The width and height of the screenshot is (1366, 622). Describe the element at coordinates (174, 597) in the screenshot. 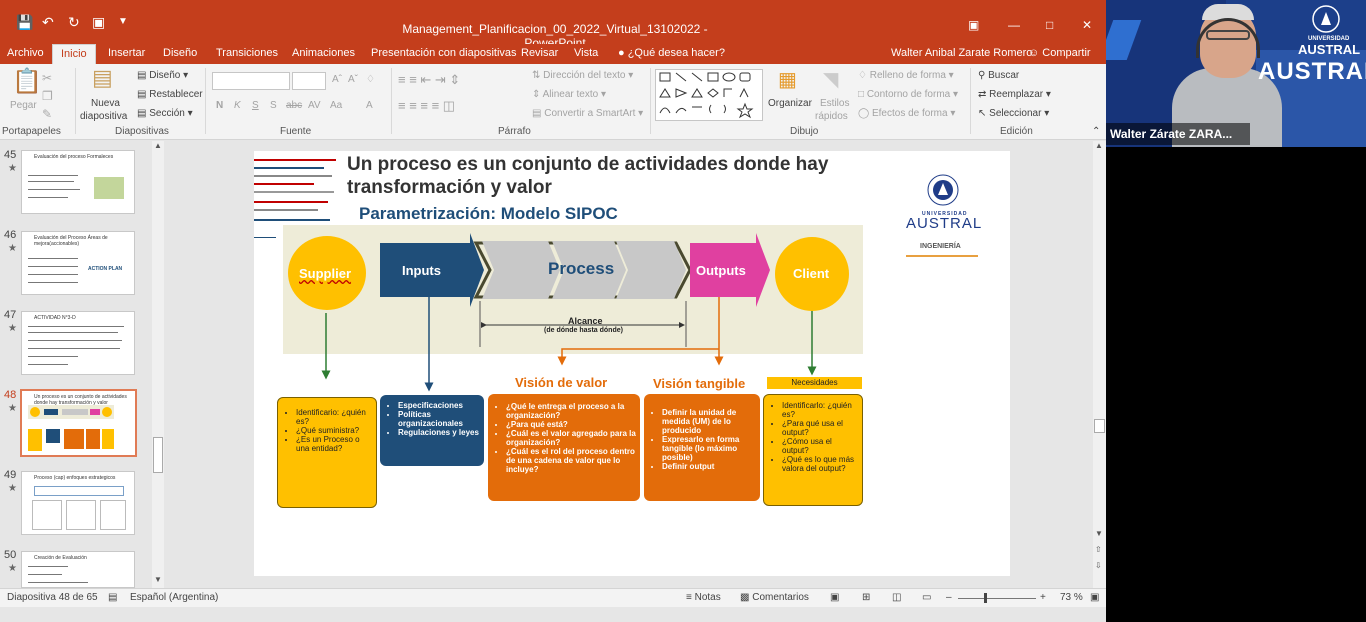

I see `language-label: Español (Argentina)` at that location.